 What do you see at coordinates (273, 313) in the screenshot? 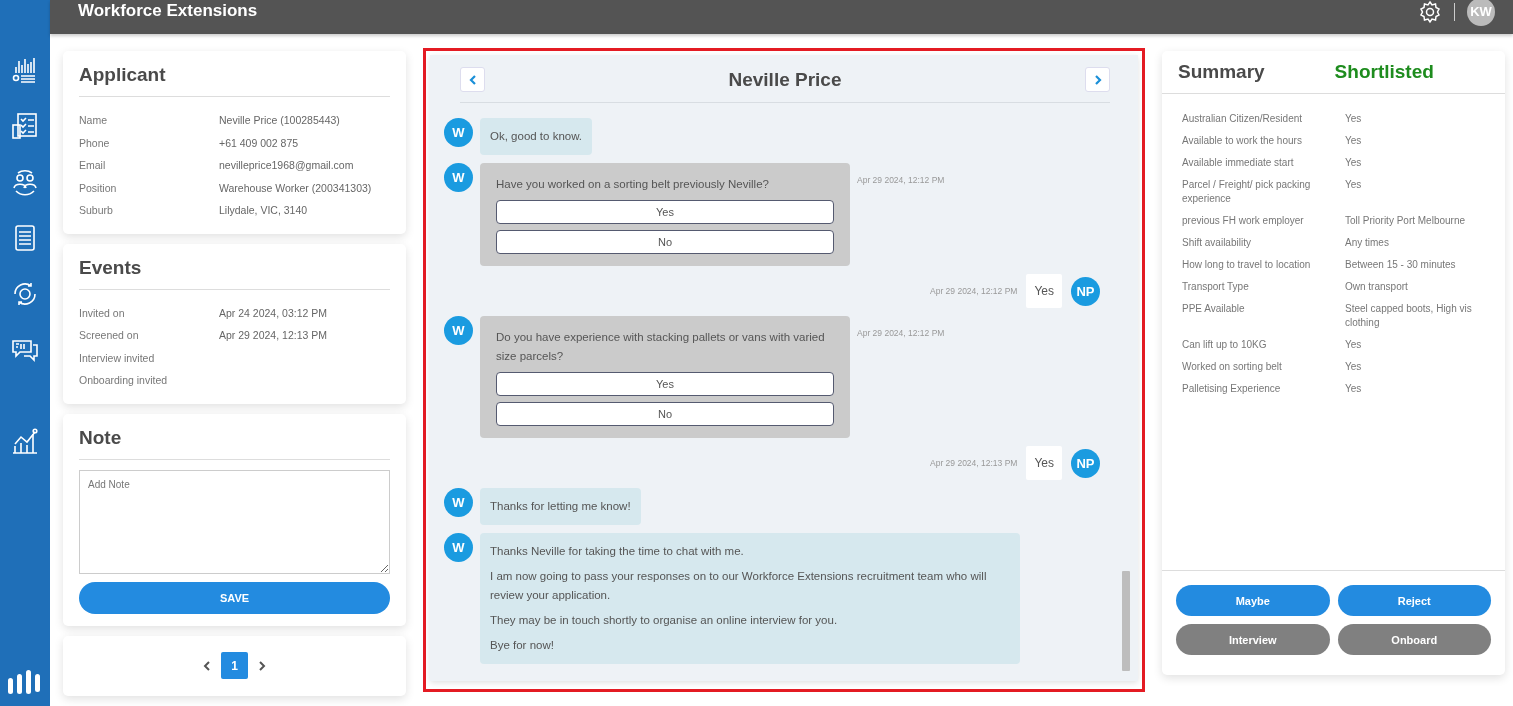
I see `event-date: Apr 24 2024, 03:12 PM` at bounding box center [273, 313].